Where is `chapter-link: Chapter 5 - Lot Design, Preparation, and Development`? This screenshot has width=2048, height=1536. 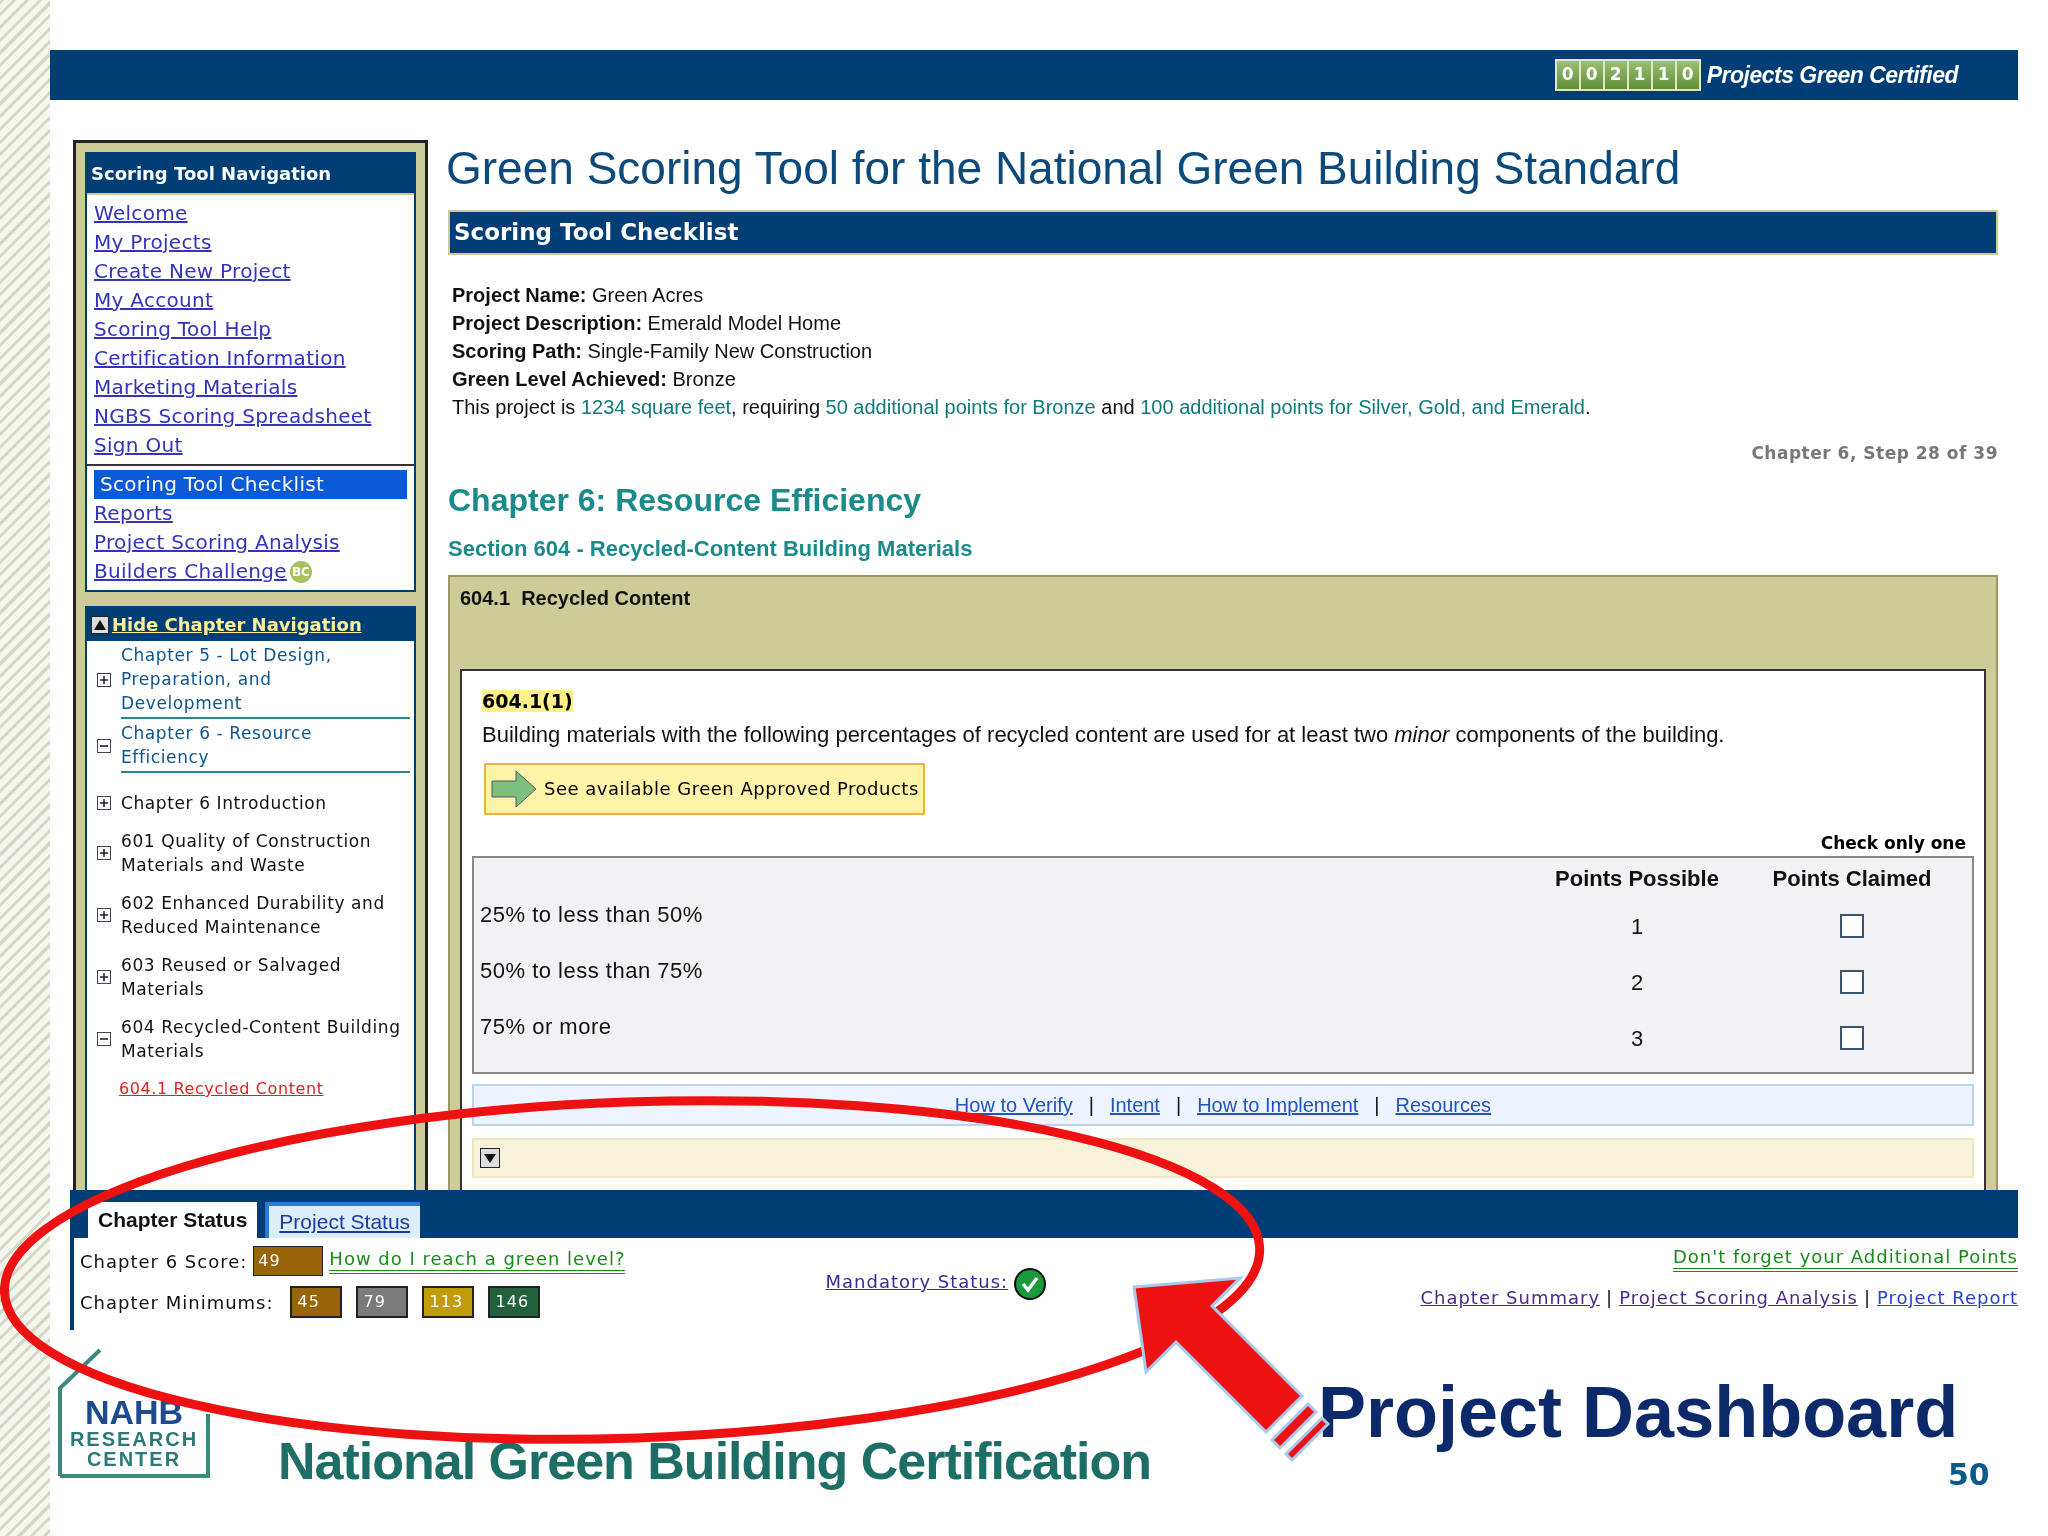
chapter-link: Chapter 5 - Lot Design, Preparation, and Development is located at coordinates (265, 680).